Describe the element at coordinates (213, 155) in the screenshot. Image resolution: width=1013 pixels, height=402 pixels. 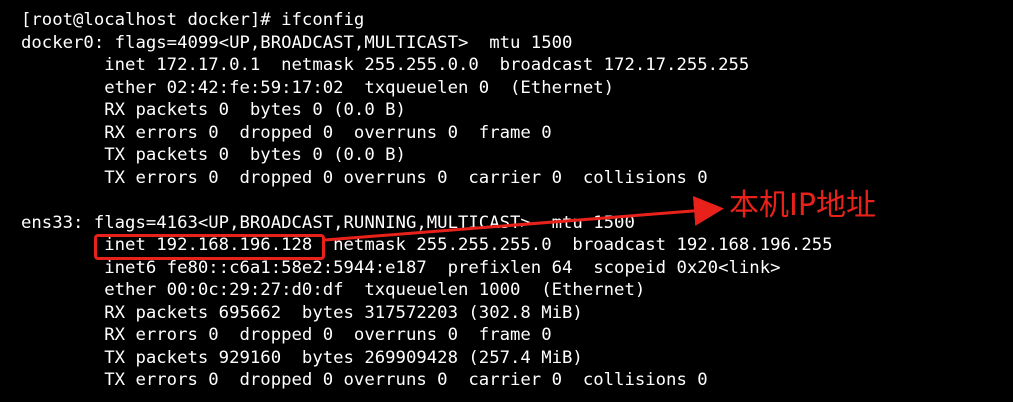
I see `terminal-line: TX packets 0 bytes 0 (0.0 B)` at that location.